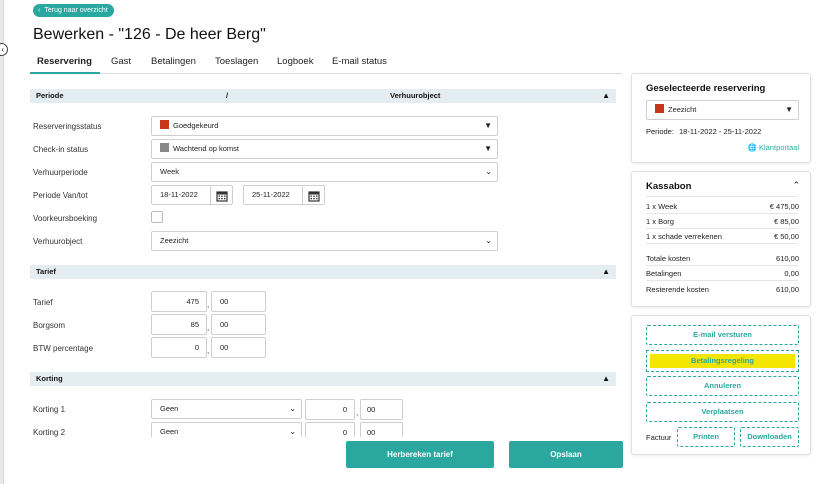  I want to click on checkin-status-select: Wachtend op komst ▼, so click(324, 149).